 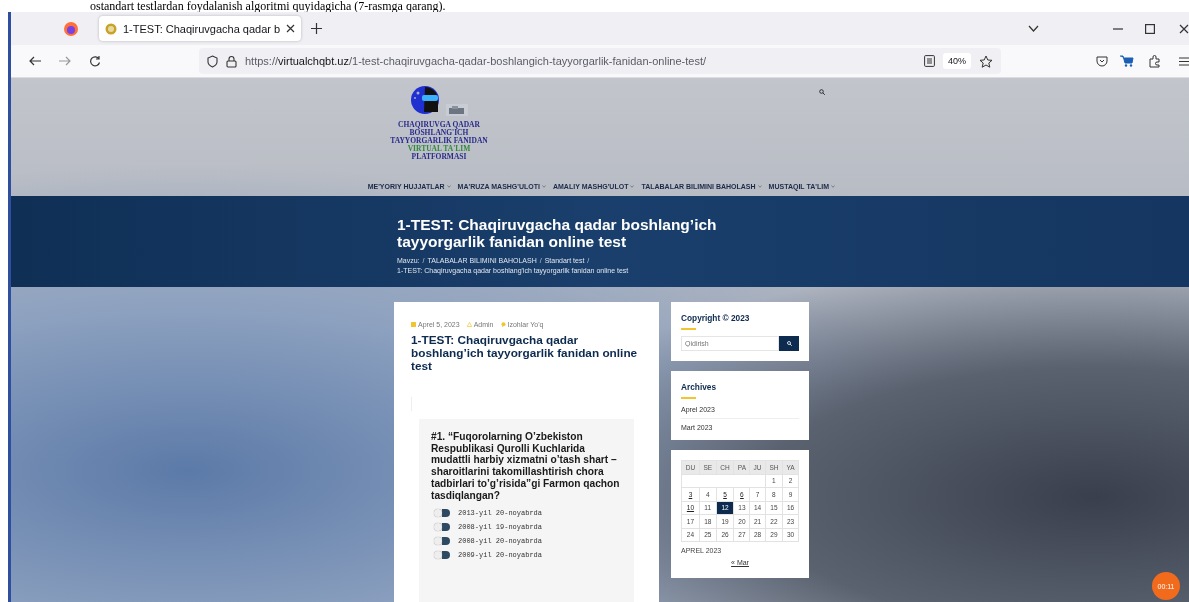 I want to click on minimize-icon, so click(x=1118, y=28).